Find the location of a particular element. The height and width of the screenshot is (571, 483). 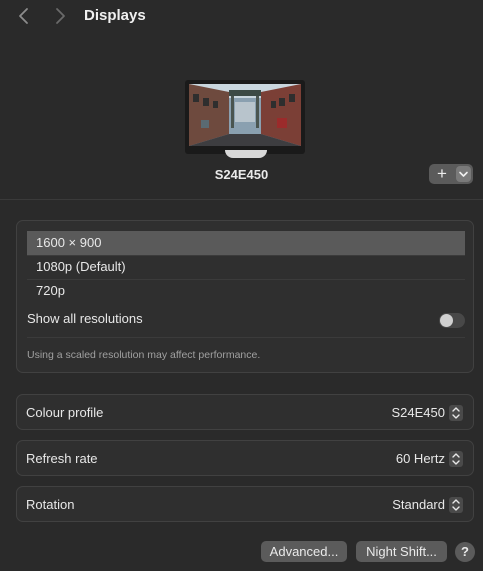

add-display-menu-button is located at coordinates (463, 174).